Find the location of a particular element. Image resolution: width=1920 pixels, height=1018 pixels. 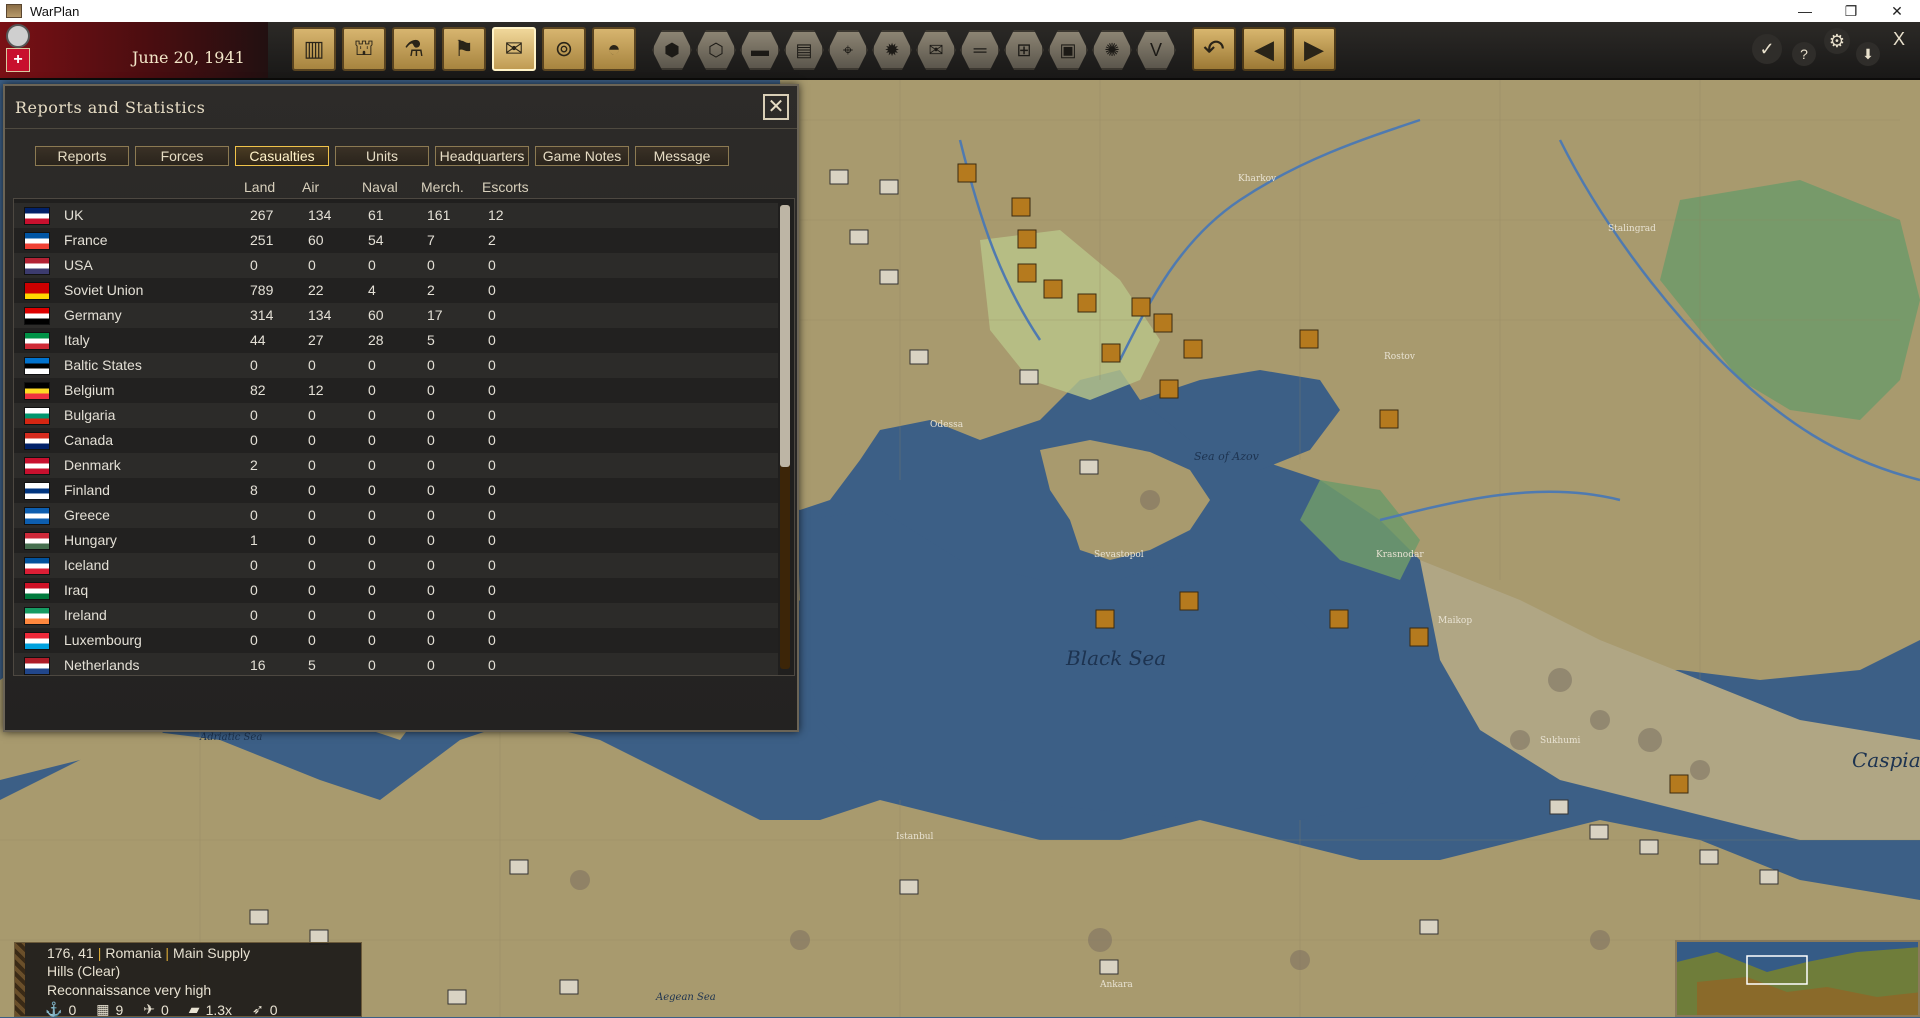

hex-supply: Main Supply is located at coordinates (212, 953).